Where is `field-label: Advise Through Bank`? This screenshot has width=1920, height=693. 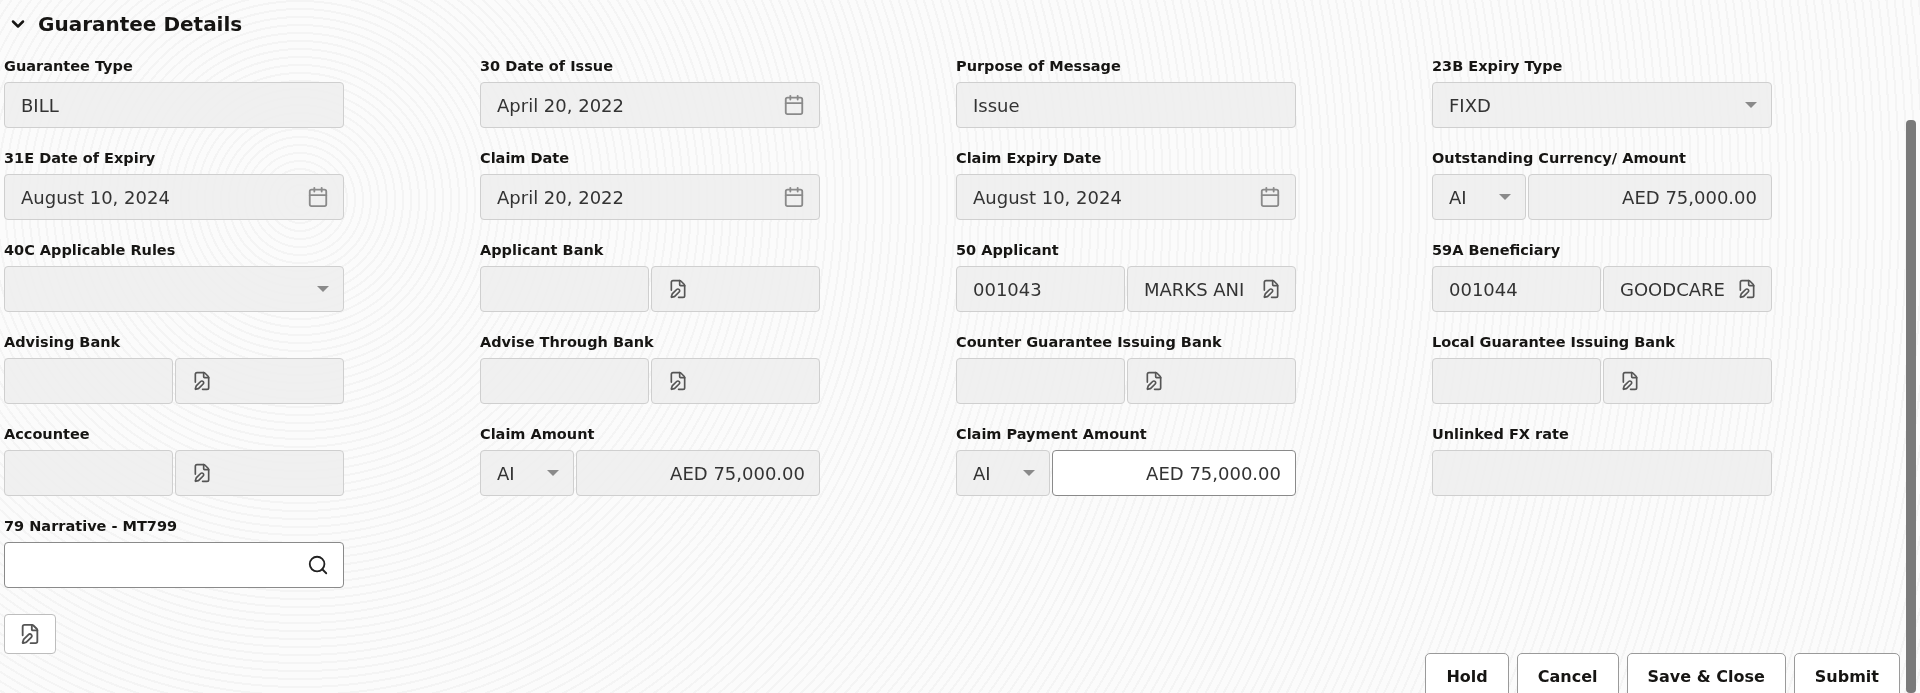 field-label: Advise Through Bank is located at coordinates (567, 343).